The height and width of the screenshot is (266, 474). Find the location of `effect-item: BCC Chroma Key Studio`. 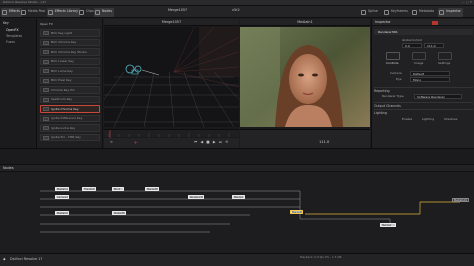

effect-item: BCC Chroma Key Studio is located at coordinates (70, 52).